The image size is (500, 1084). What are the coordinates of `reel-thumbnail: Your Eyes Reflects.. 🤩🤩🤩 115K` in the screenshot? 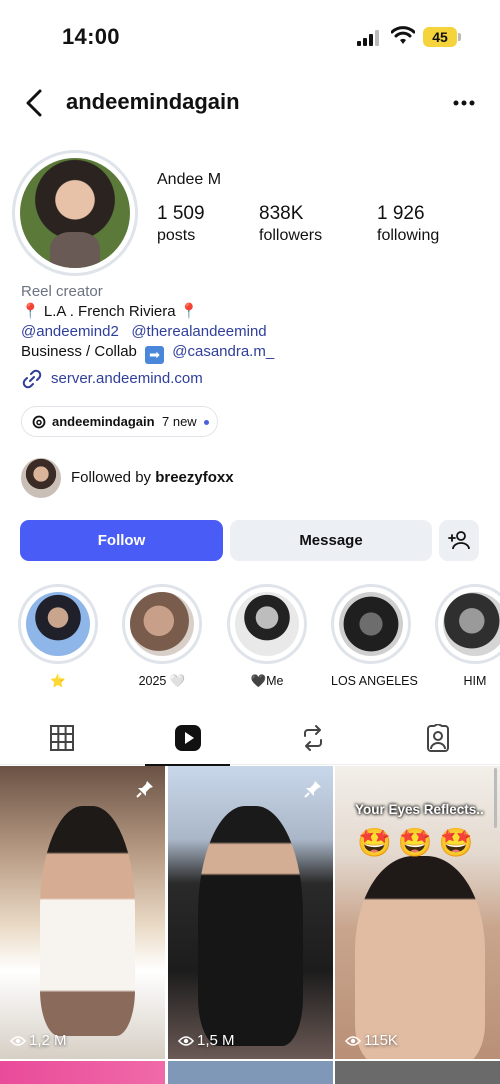 It's located at (417, 912).